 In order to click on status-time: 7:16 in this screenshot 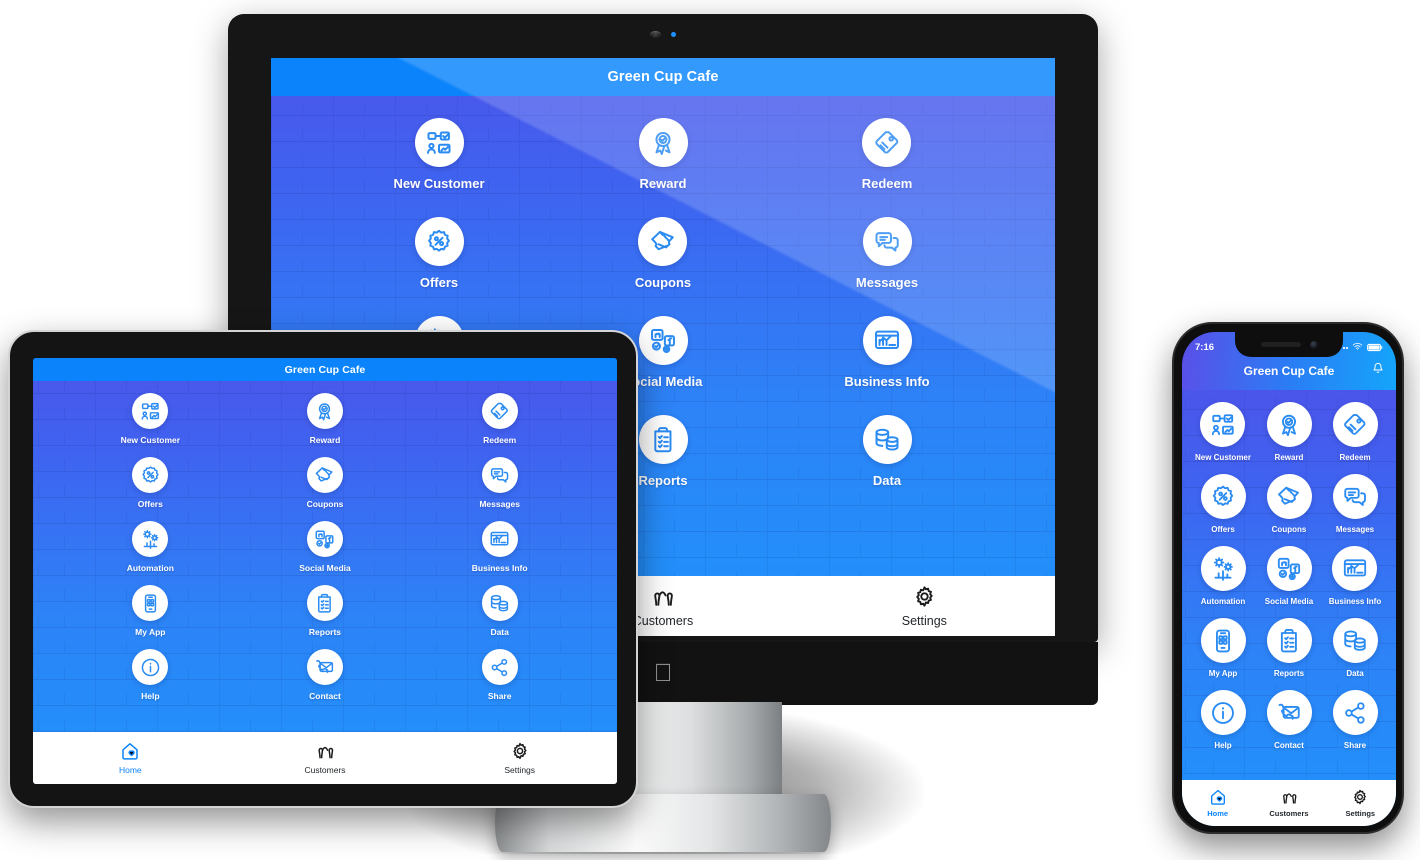, I will do `click(1205, 347)`.